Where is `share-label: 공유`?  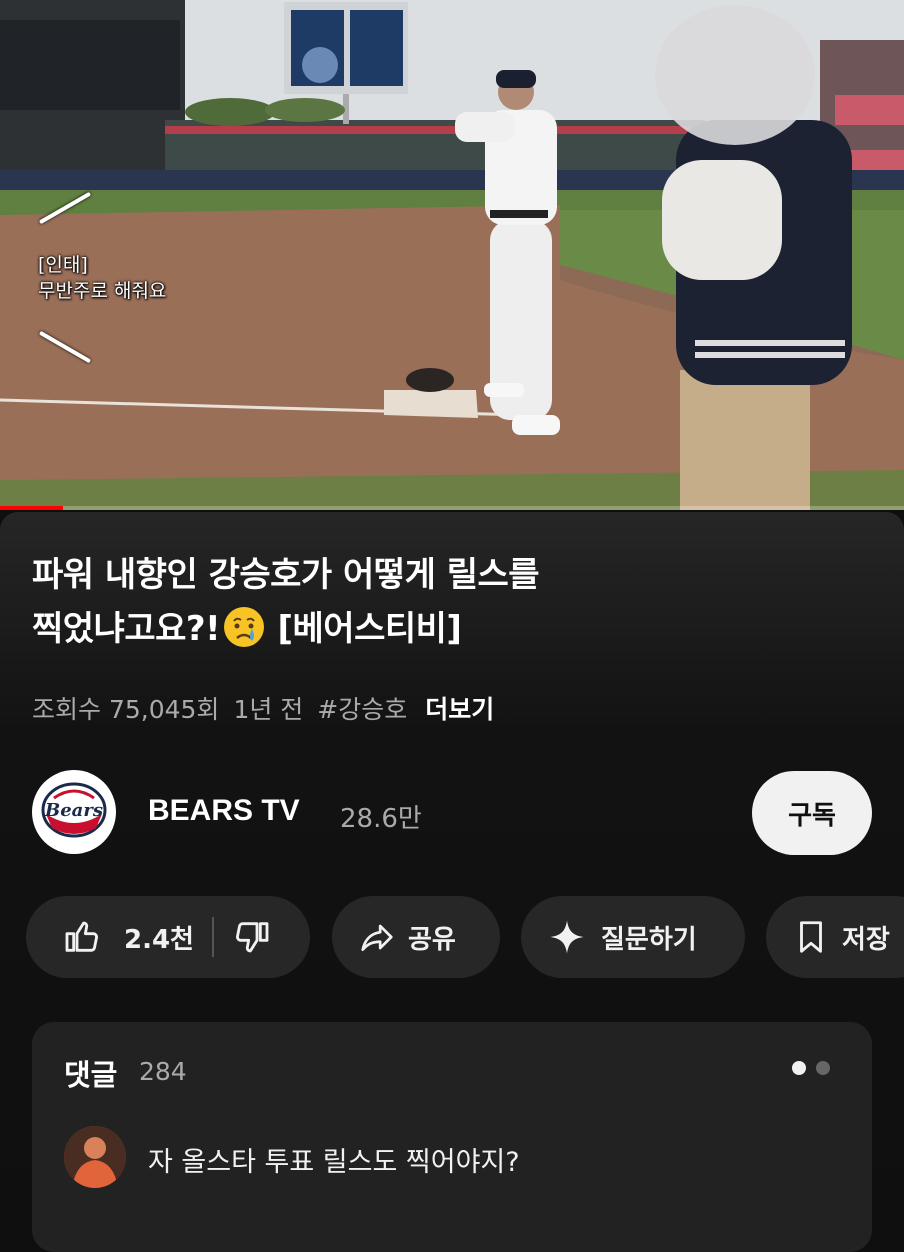
share-label: 공유 is located at coordinates (432, 939).